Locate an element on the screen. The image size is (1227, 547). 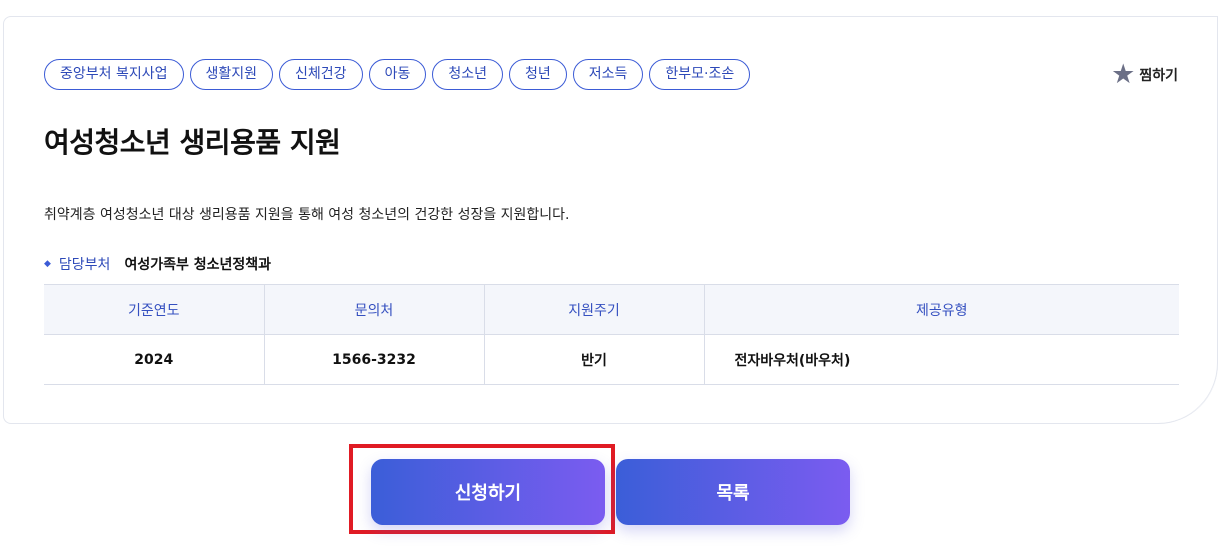
tag-chip: 청소년 is located at coordinates (467, 74).